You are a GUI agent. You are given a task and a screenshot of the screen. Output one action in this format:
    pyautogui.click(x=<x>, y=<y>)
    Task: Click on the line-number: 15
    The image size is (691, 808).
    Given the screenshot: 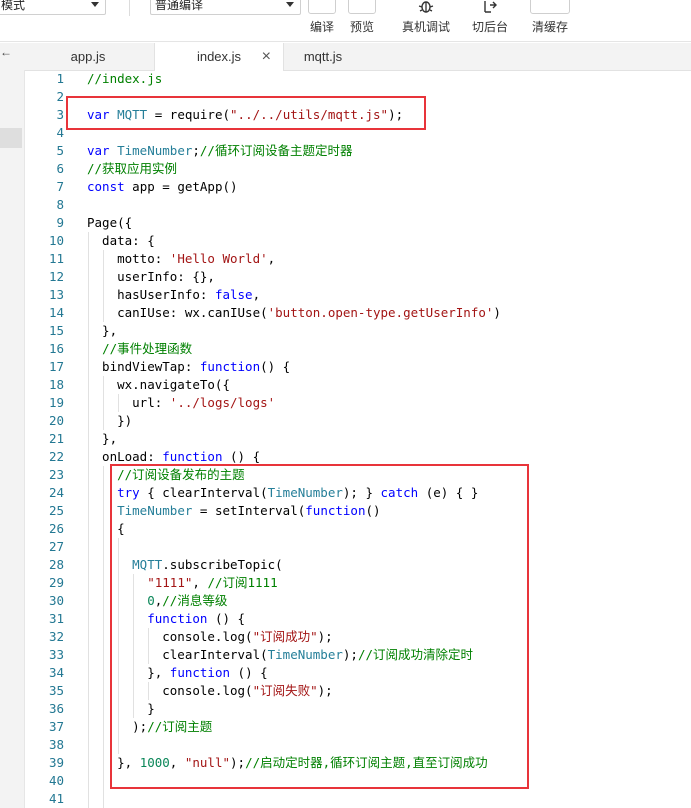 What is the action you would take?
    pyautogui.click(x=56, y=330)
    